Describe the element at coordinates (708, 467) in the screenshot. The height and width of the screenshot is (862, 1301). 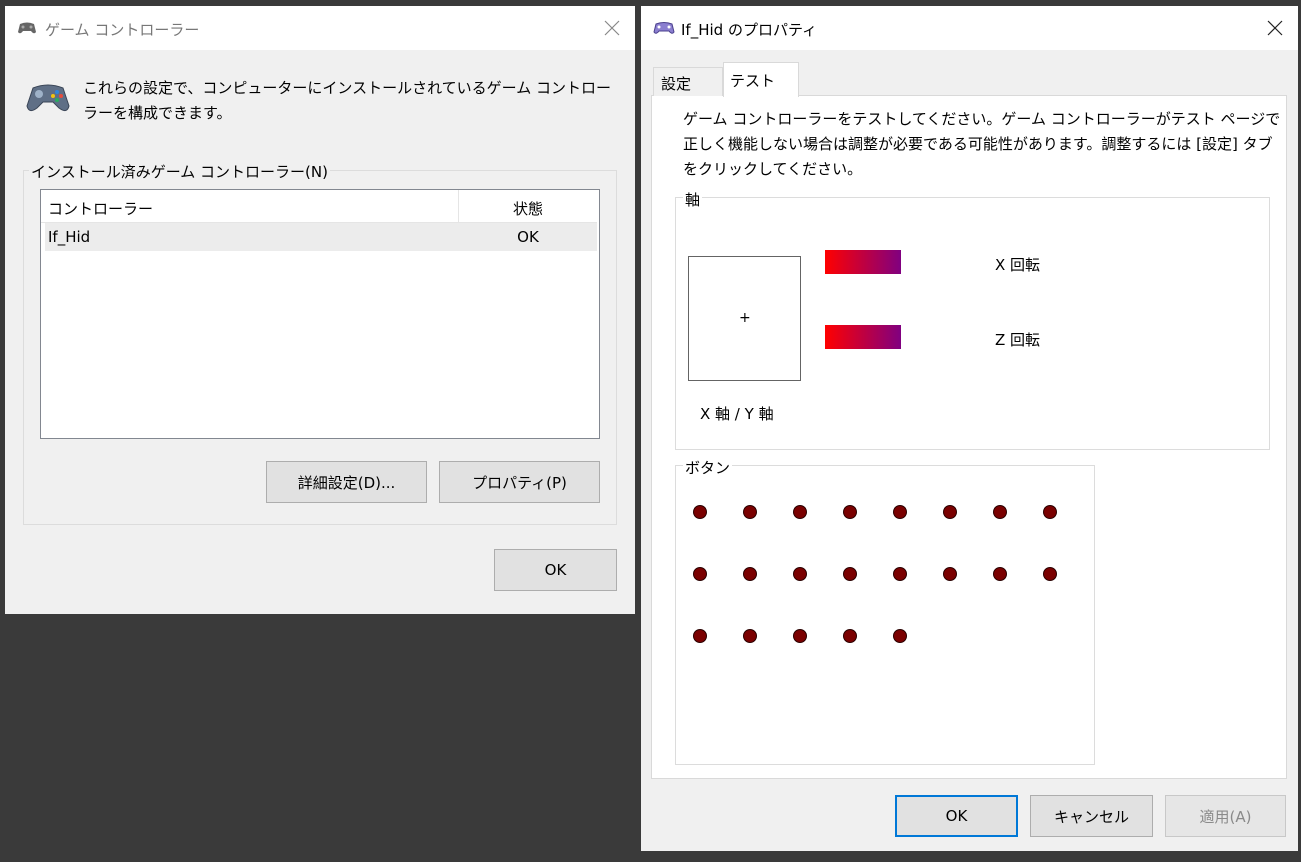
I see `buttons-label: ボタン` at that location.